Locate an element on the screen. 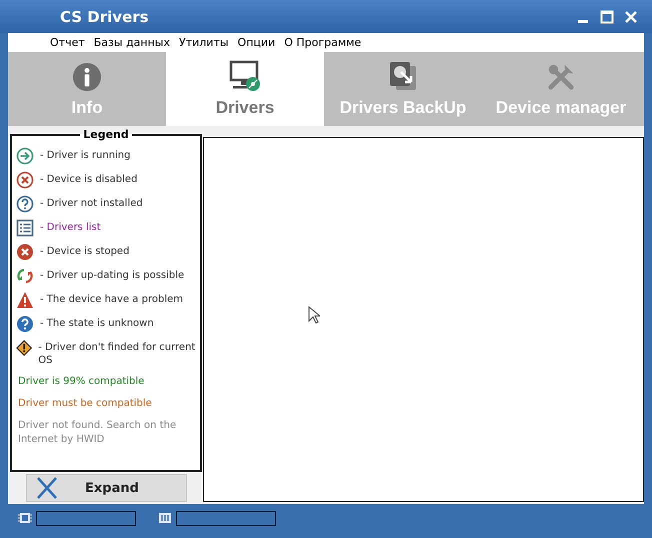  menu-item: Отчет is located at coordinates (67, 42).